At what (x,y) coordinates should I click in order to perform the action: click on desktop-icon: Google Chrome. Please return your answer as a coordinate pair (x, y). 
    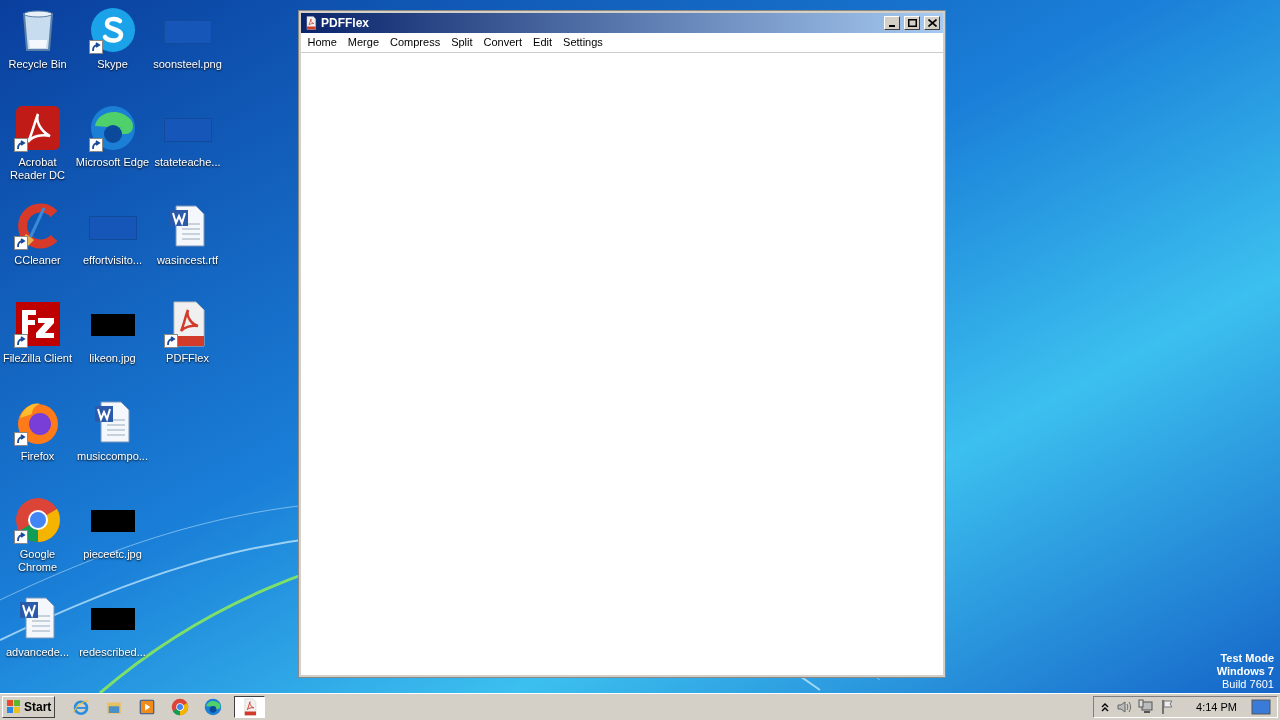
    Looking at the image, I should click on (37, 535).